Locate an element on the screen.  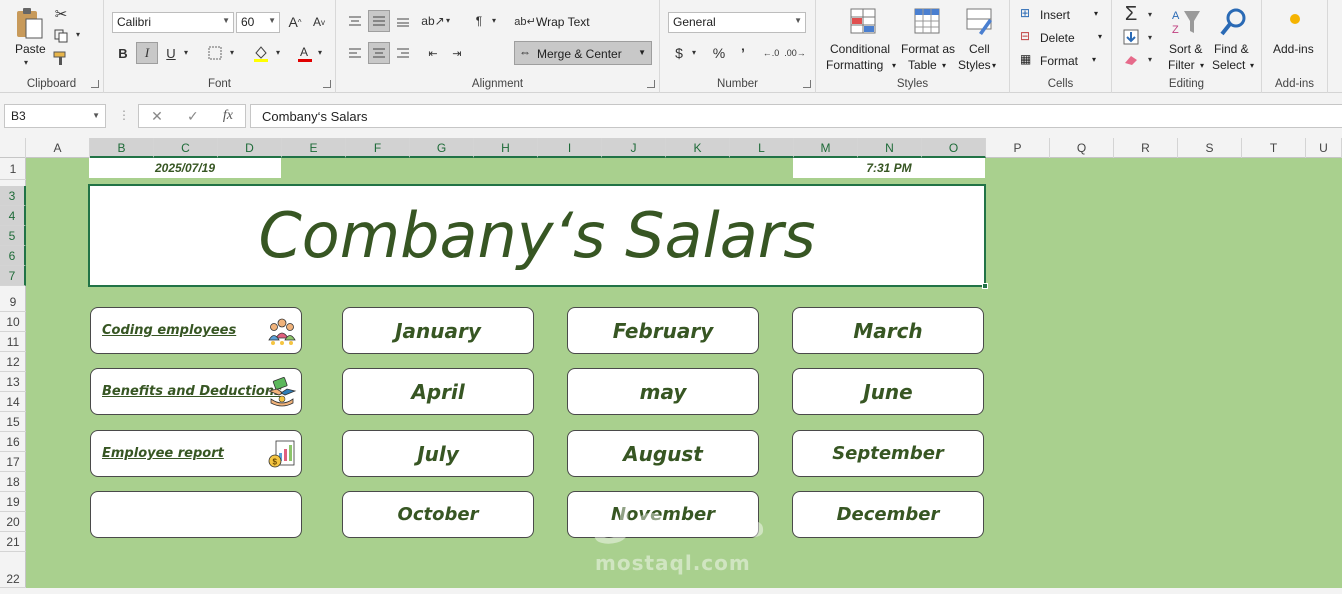
row-header: 6 is located at coordinates (13, 256).